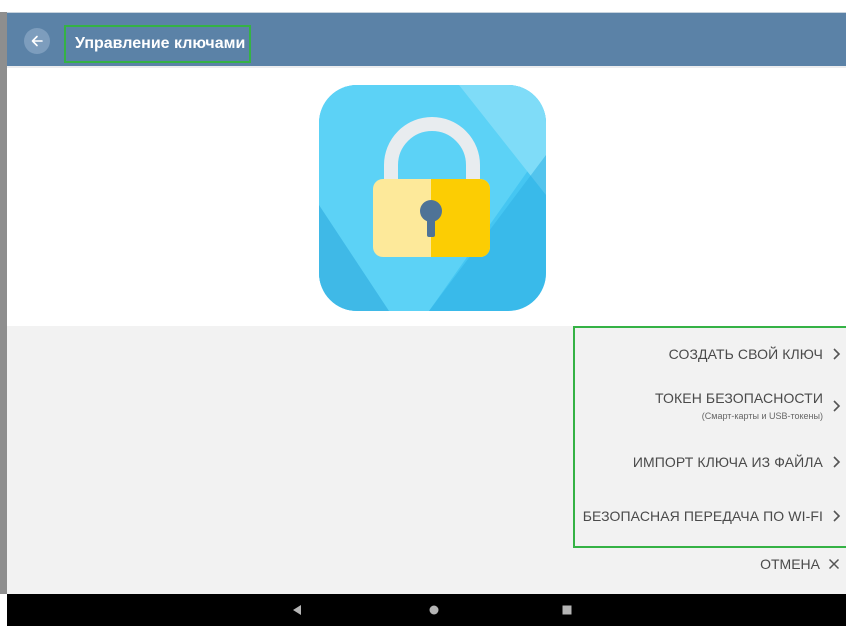  I want to click on close-icon, so click(834, 564).